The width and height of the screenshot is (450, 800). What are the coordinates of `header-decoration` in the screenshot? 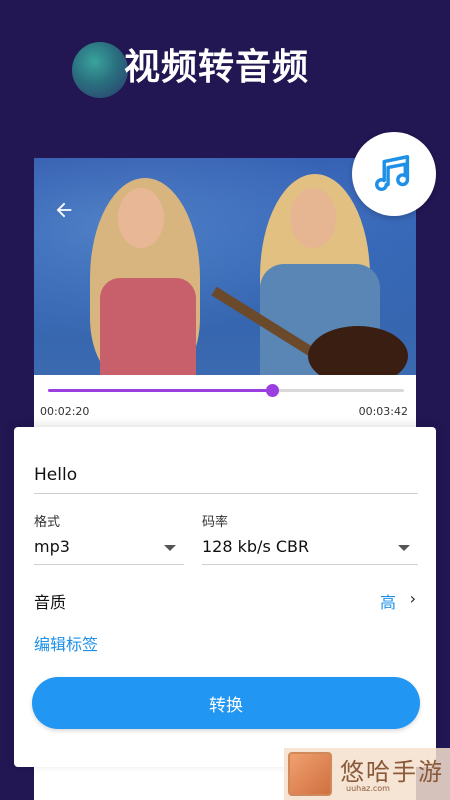 It's located at (100, 70).